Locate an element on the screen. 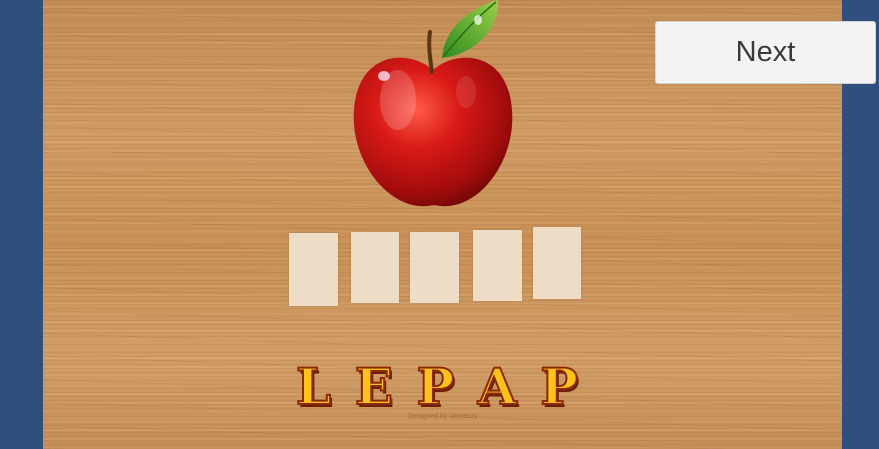 The image size is (879, 449). apple-image is located at coordinates (433, 103).